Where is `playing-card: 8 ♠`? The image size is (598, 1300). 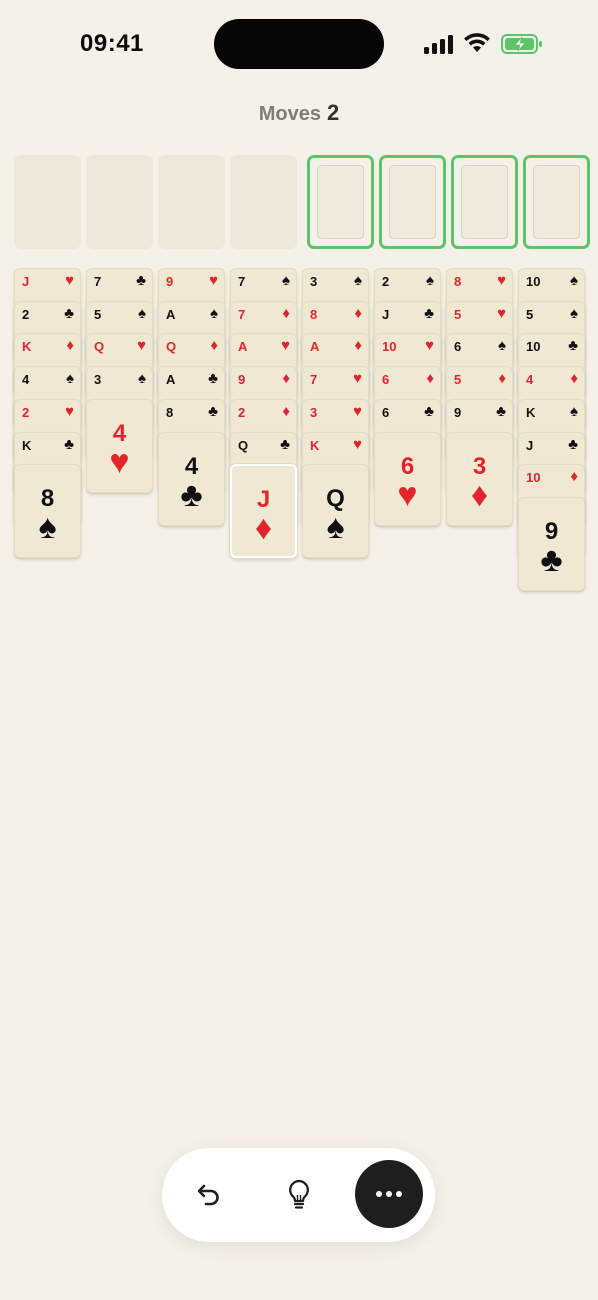 playing-card: 8 ♠ is located at coordinates (47, 511).